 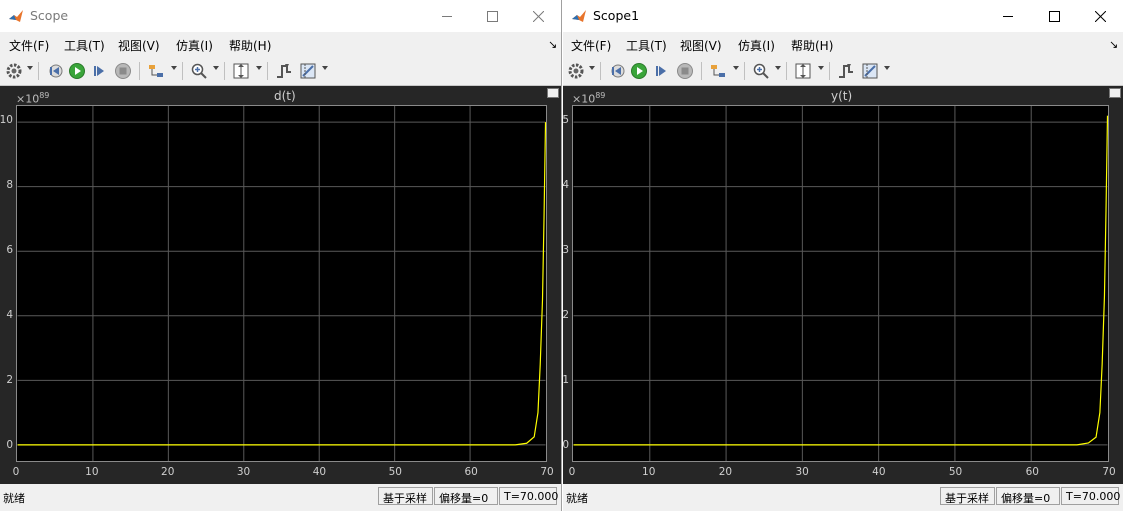 What do you see at coordinates (572, 472) in the screenshot?
I see `x-tick-label: 0` at bounding box center [572, 472].